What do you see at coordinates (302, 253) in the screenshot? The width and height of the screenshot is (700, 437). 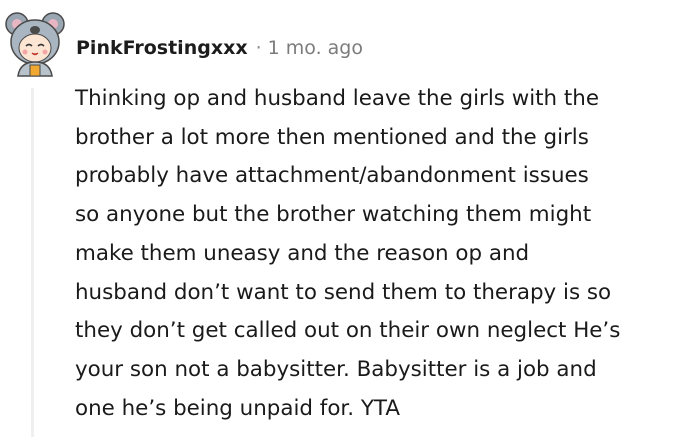 I see `comment-body-line: make them uneasy and the reason op and` at bounding box center [302, 253].